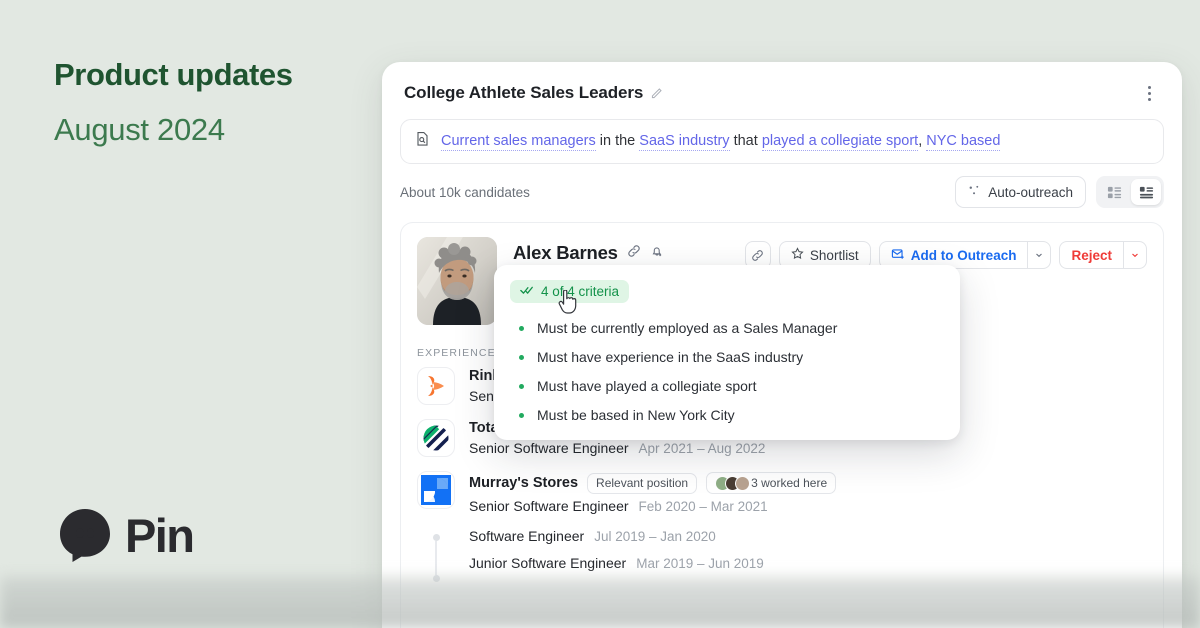 Image resolution: width=1200 pixels, height=628 pixels. What do you see at coordinates (797, 255) in the screenshot?
I see `star-icon` at bounding box center [797, 255].